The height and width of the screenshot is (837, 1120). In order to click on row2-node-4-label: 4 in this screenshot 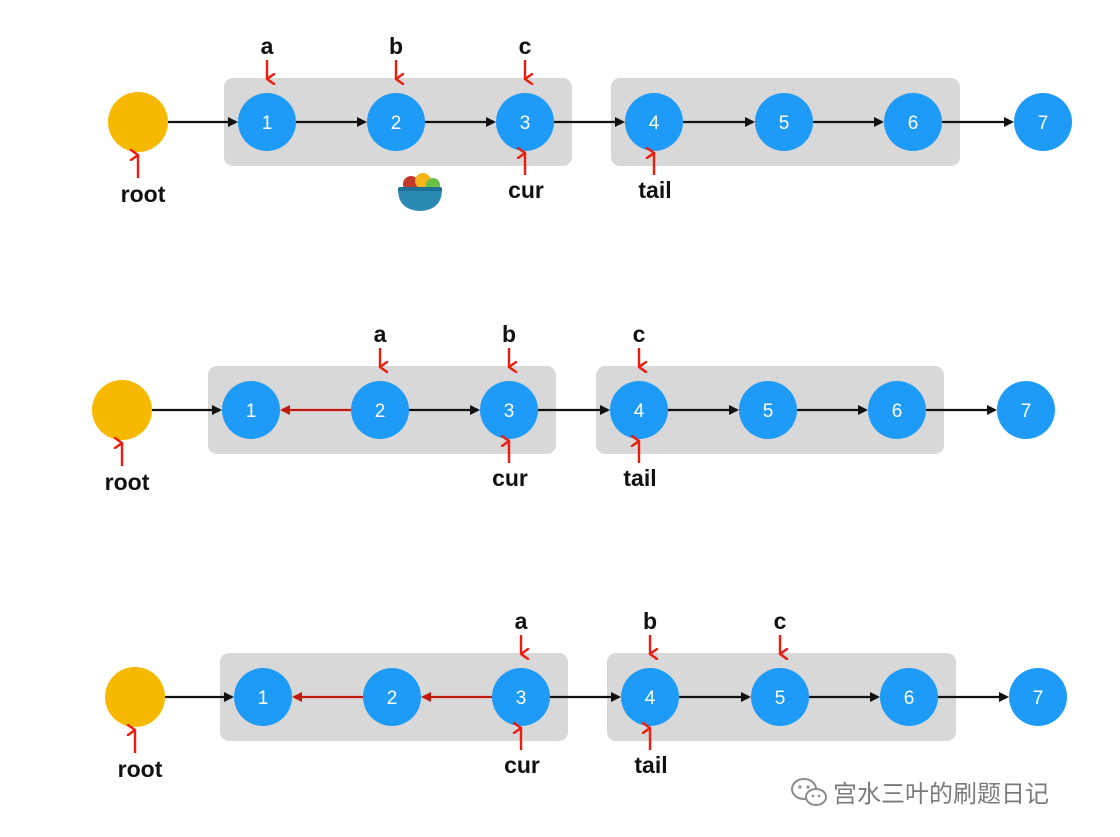, I will do `click(639, 411)`.